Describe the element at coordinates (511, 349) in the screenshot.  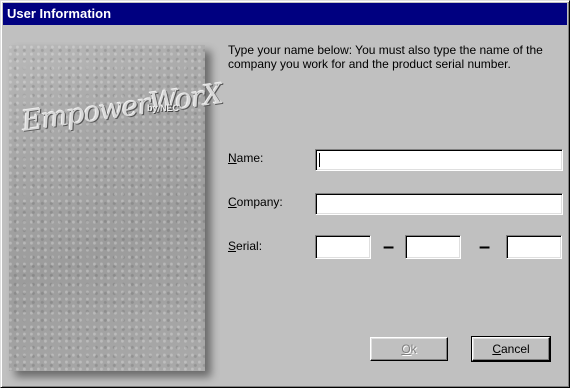
I see `cancel-button: Cancel` at that location.